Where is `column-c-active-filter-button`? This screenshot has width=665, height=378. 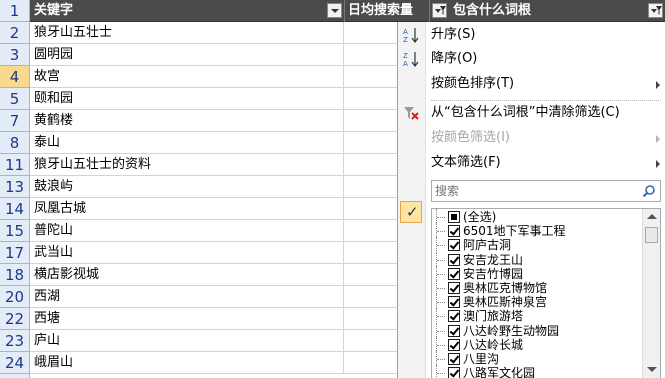
column-c-active-filter-button is located at coordinates (439, 10).